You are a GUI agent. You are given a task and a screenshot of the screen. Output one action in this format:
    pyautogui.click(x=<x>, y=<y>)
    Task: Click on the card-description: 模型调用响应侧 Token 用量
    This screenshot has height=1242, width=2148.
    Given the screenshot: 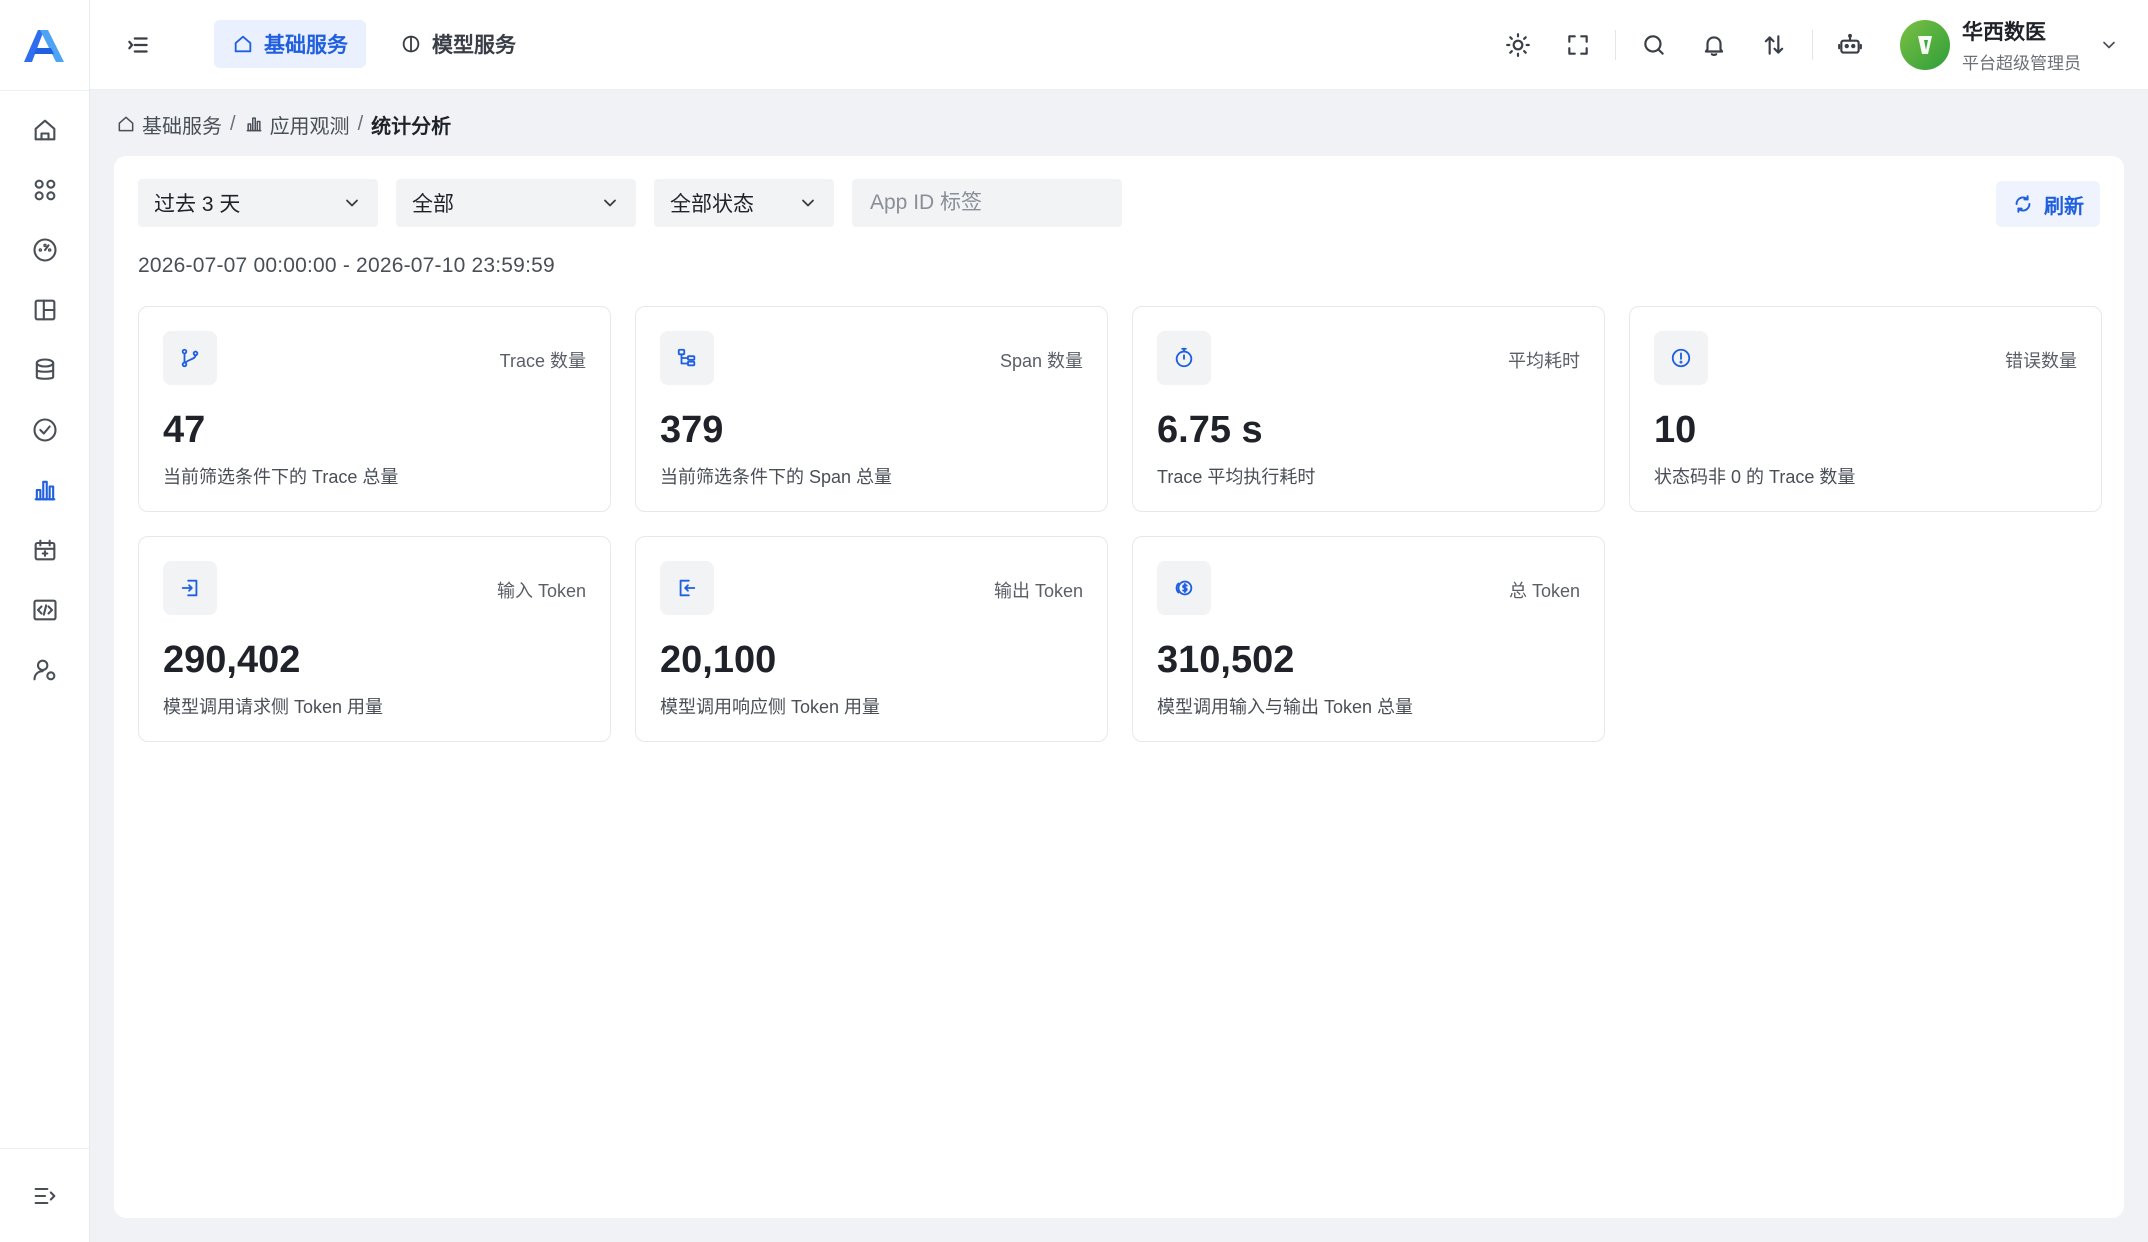 What is the action you would take?
    pyautogui.click(x=770, y=707)
    